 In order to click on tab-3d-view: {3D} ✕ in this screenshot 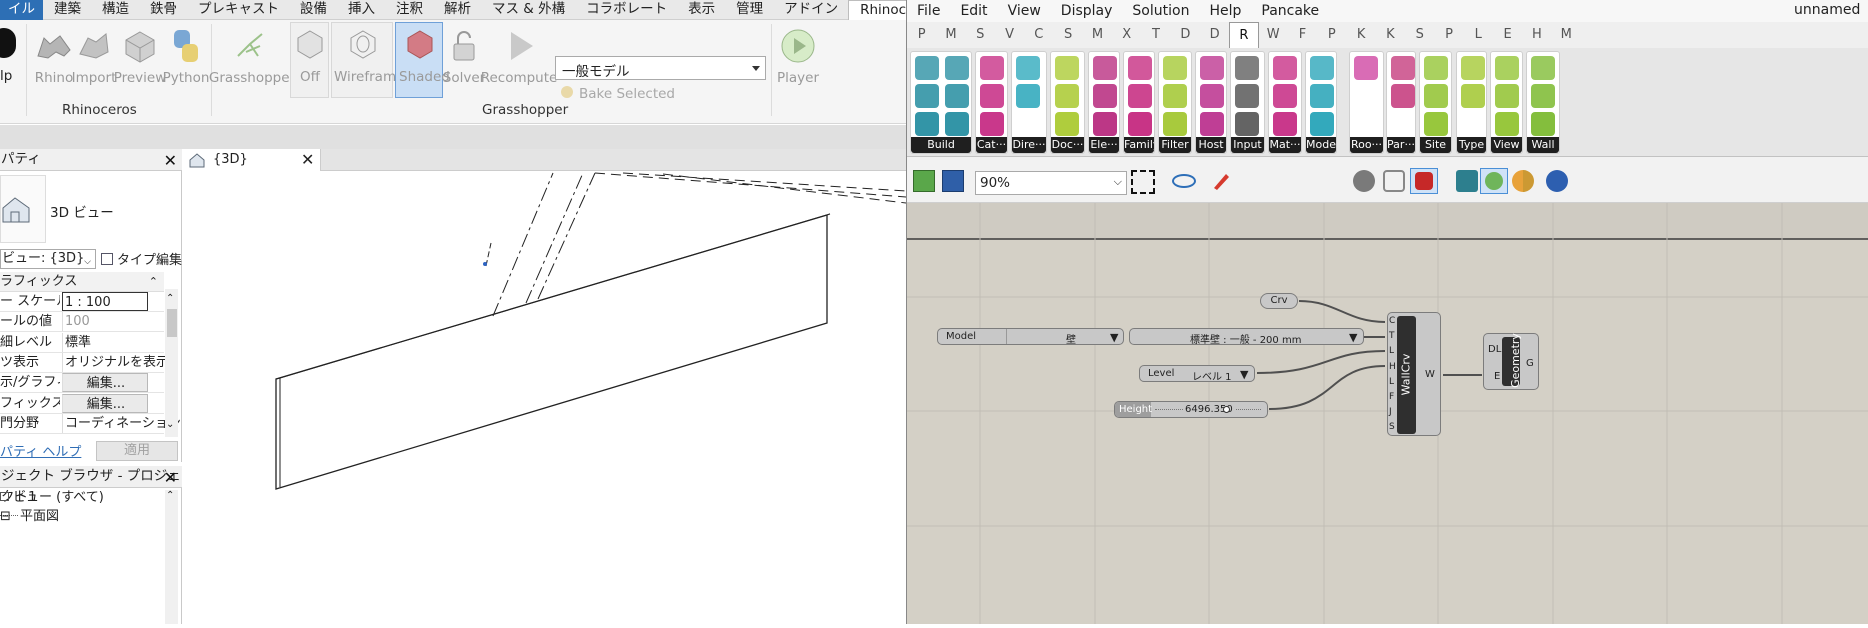, I will do `click(252, 160)`.